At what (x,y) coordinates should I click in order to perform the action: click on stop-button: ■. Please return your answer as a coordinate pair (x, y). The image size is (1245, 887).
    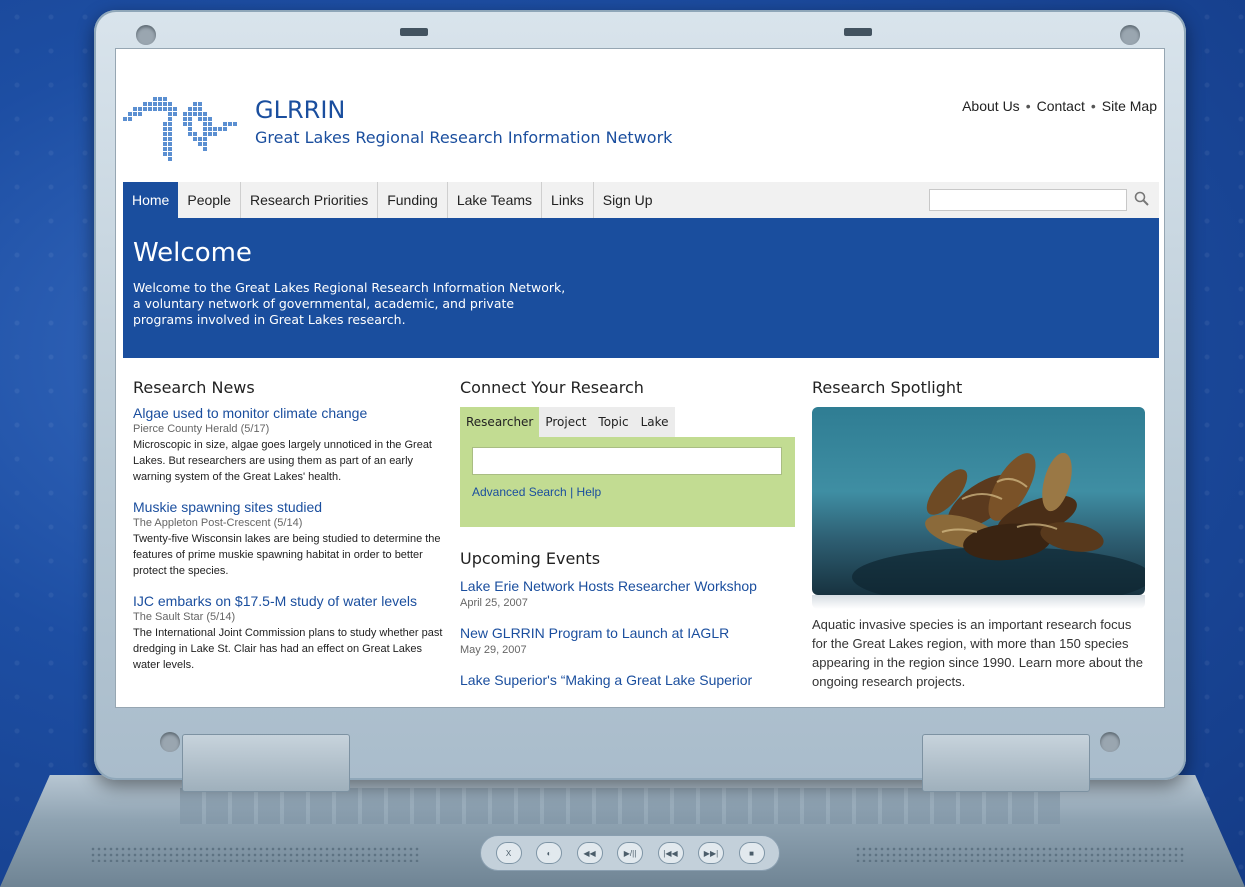
    Looking at the image, I should click on (751, 853).